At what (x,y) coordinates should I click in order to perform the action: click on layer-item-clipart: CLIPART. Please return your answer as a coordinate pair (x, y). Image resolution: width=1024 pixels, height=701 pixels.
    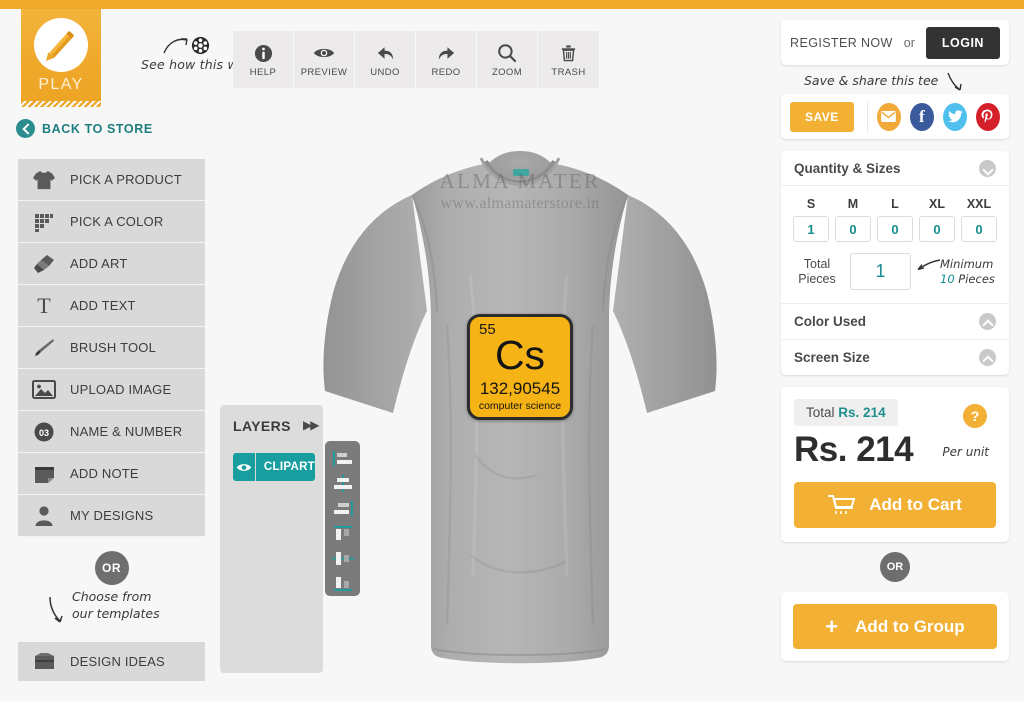
    Looking at the image, I should click on (274, 467).